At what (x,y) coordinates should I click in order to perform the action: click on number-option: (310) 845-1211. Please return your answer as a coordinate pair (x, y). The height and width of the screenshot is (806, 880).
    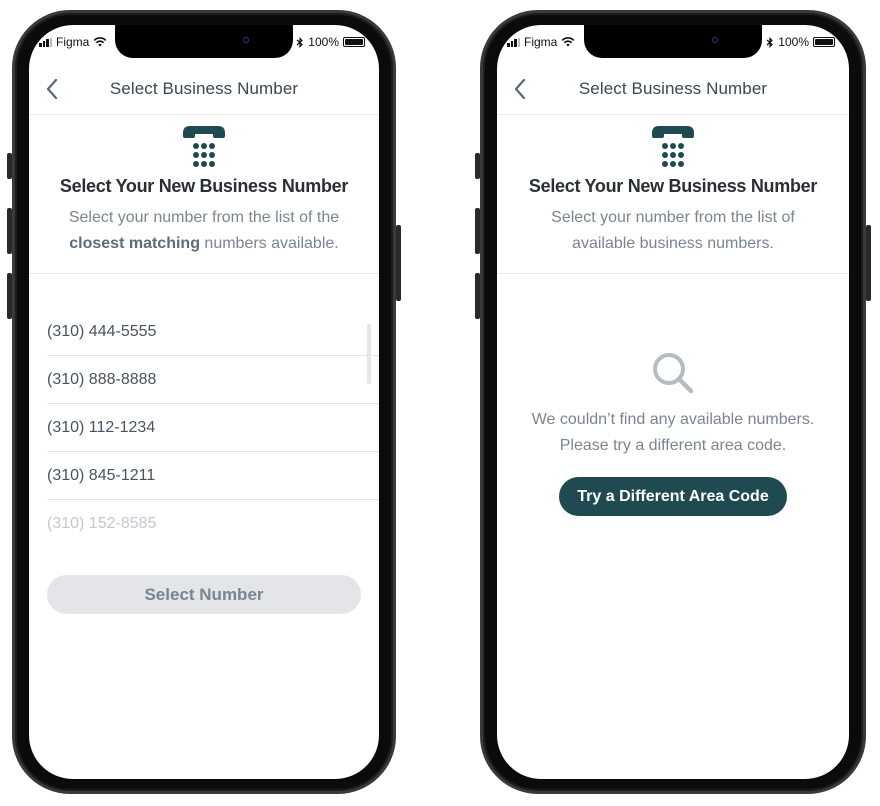
    Looking at the image, I should click on (213, 476).